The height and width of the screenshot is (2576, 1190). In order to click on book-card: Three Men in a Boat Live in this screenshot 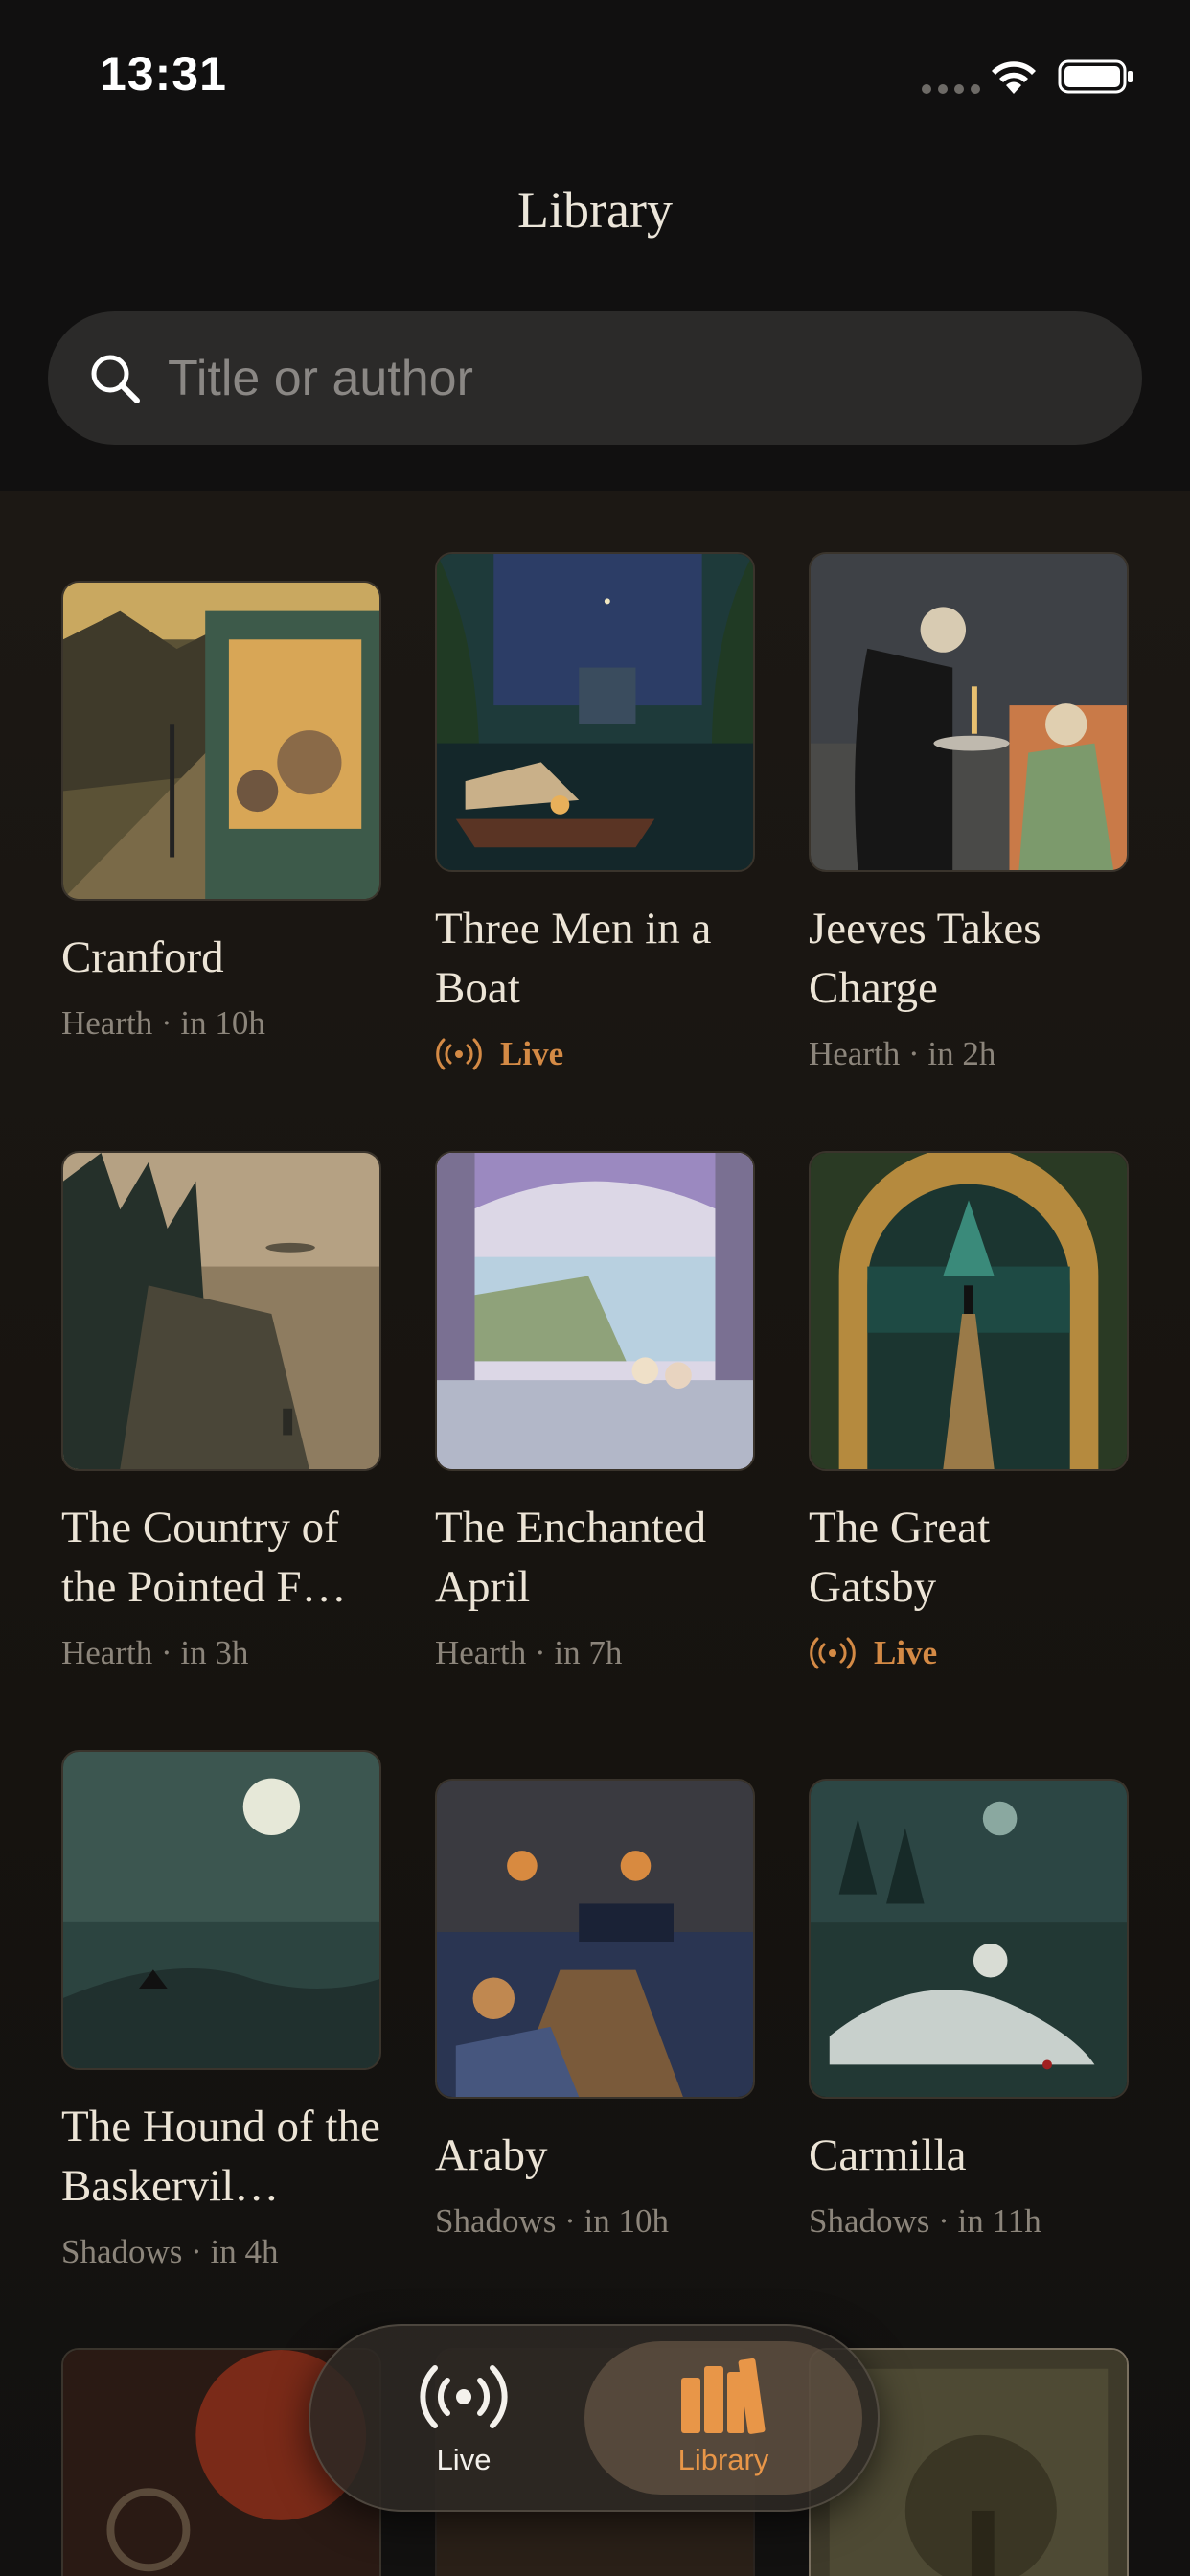, I will do `click(595, 814)`.